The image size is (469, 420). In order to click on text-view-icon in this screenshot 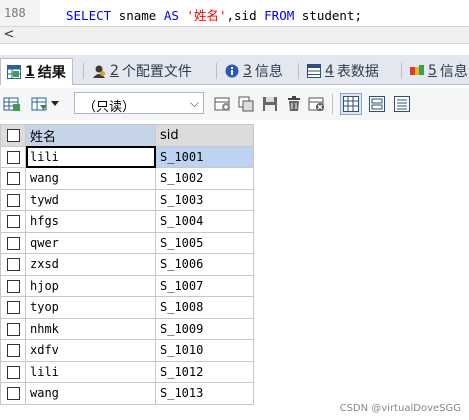, I will do `click(402, 104)`.